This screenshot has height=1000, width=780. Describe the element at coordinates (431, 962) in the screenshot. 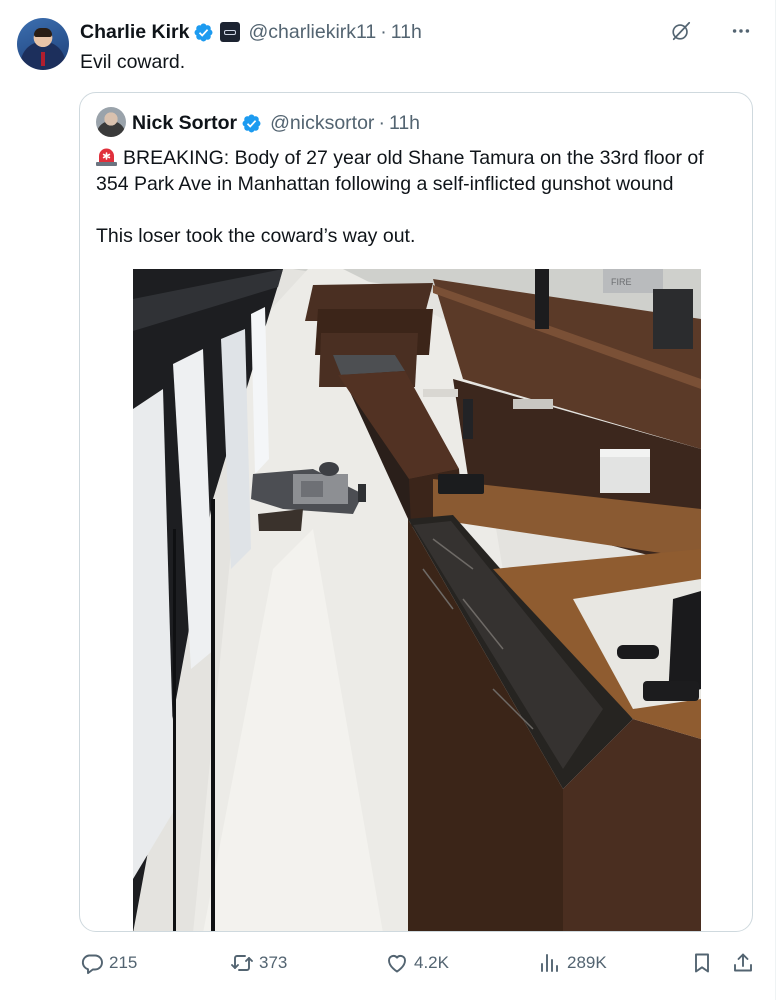

I see `like-count: 4.2K` at that location.